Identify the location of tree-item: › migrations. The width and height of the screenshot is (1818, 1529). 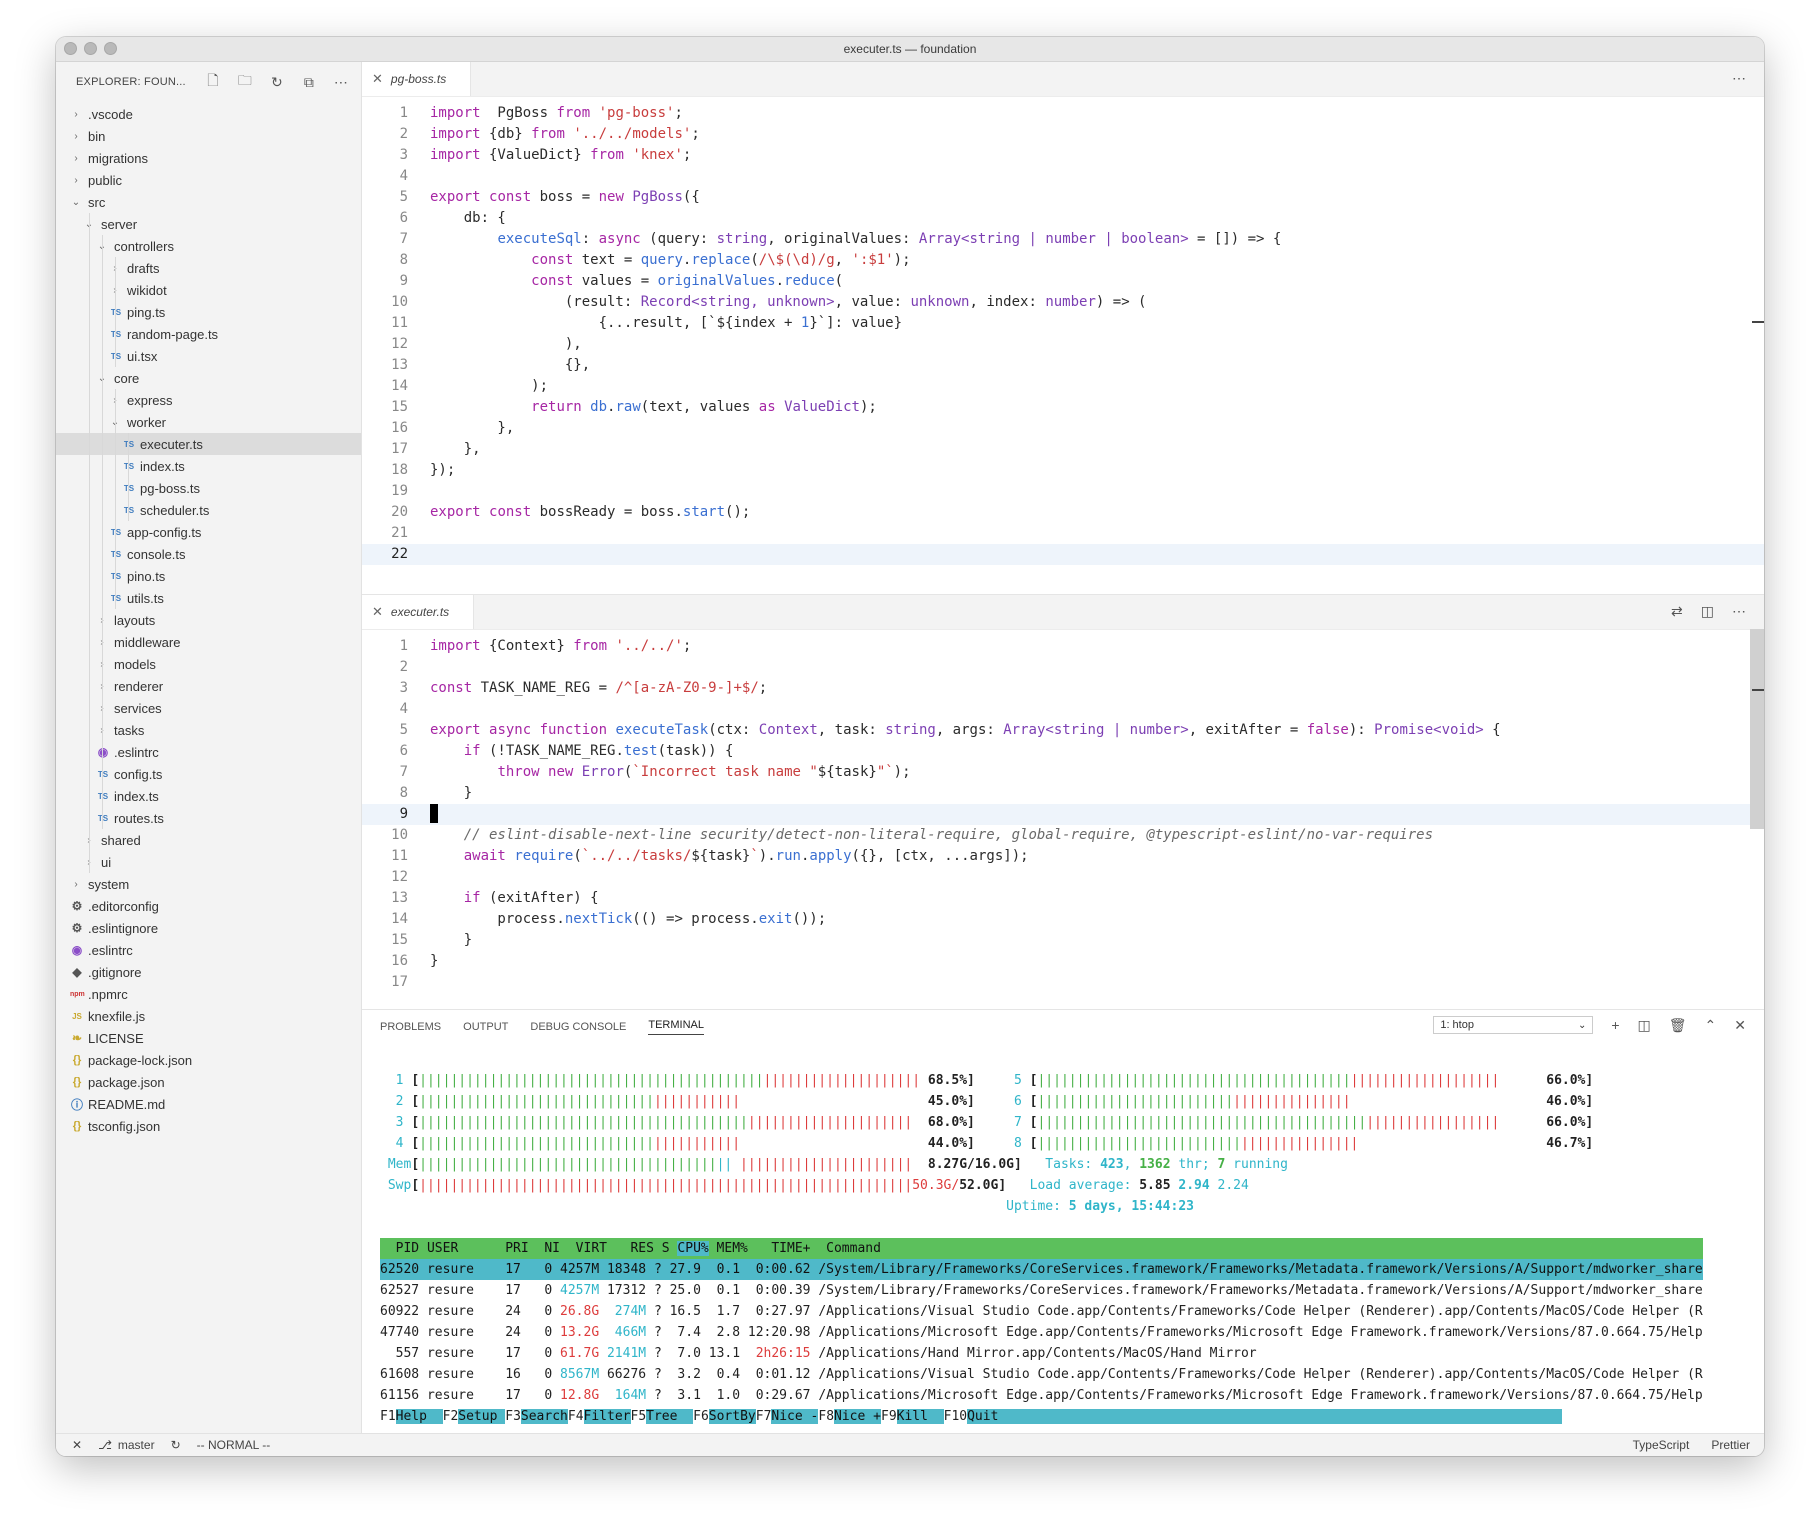
(208, 158).